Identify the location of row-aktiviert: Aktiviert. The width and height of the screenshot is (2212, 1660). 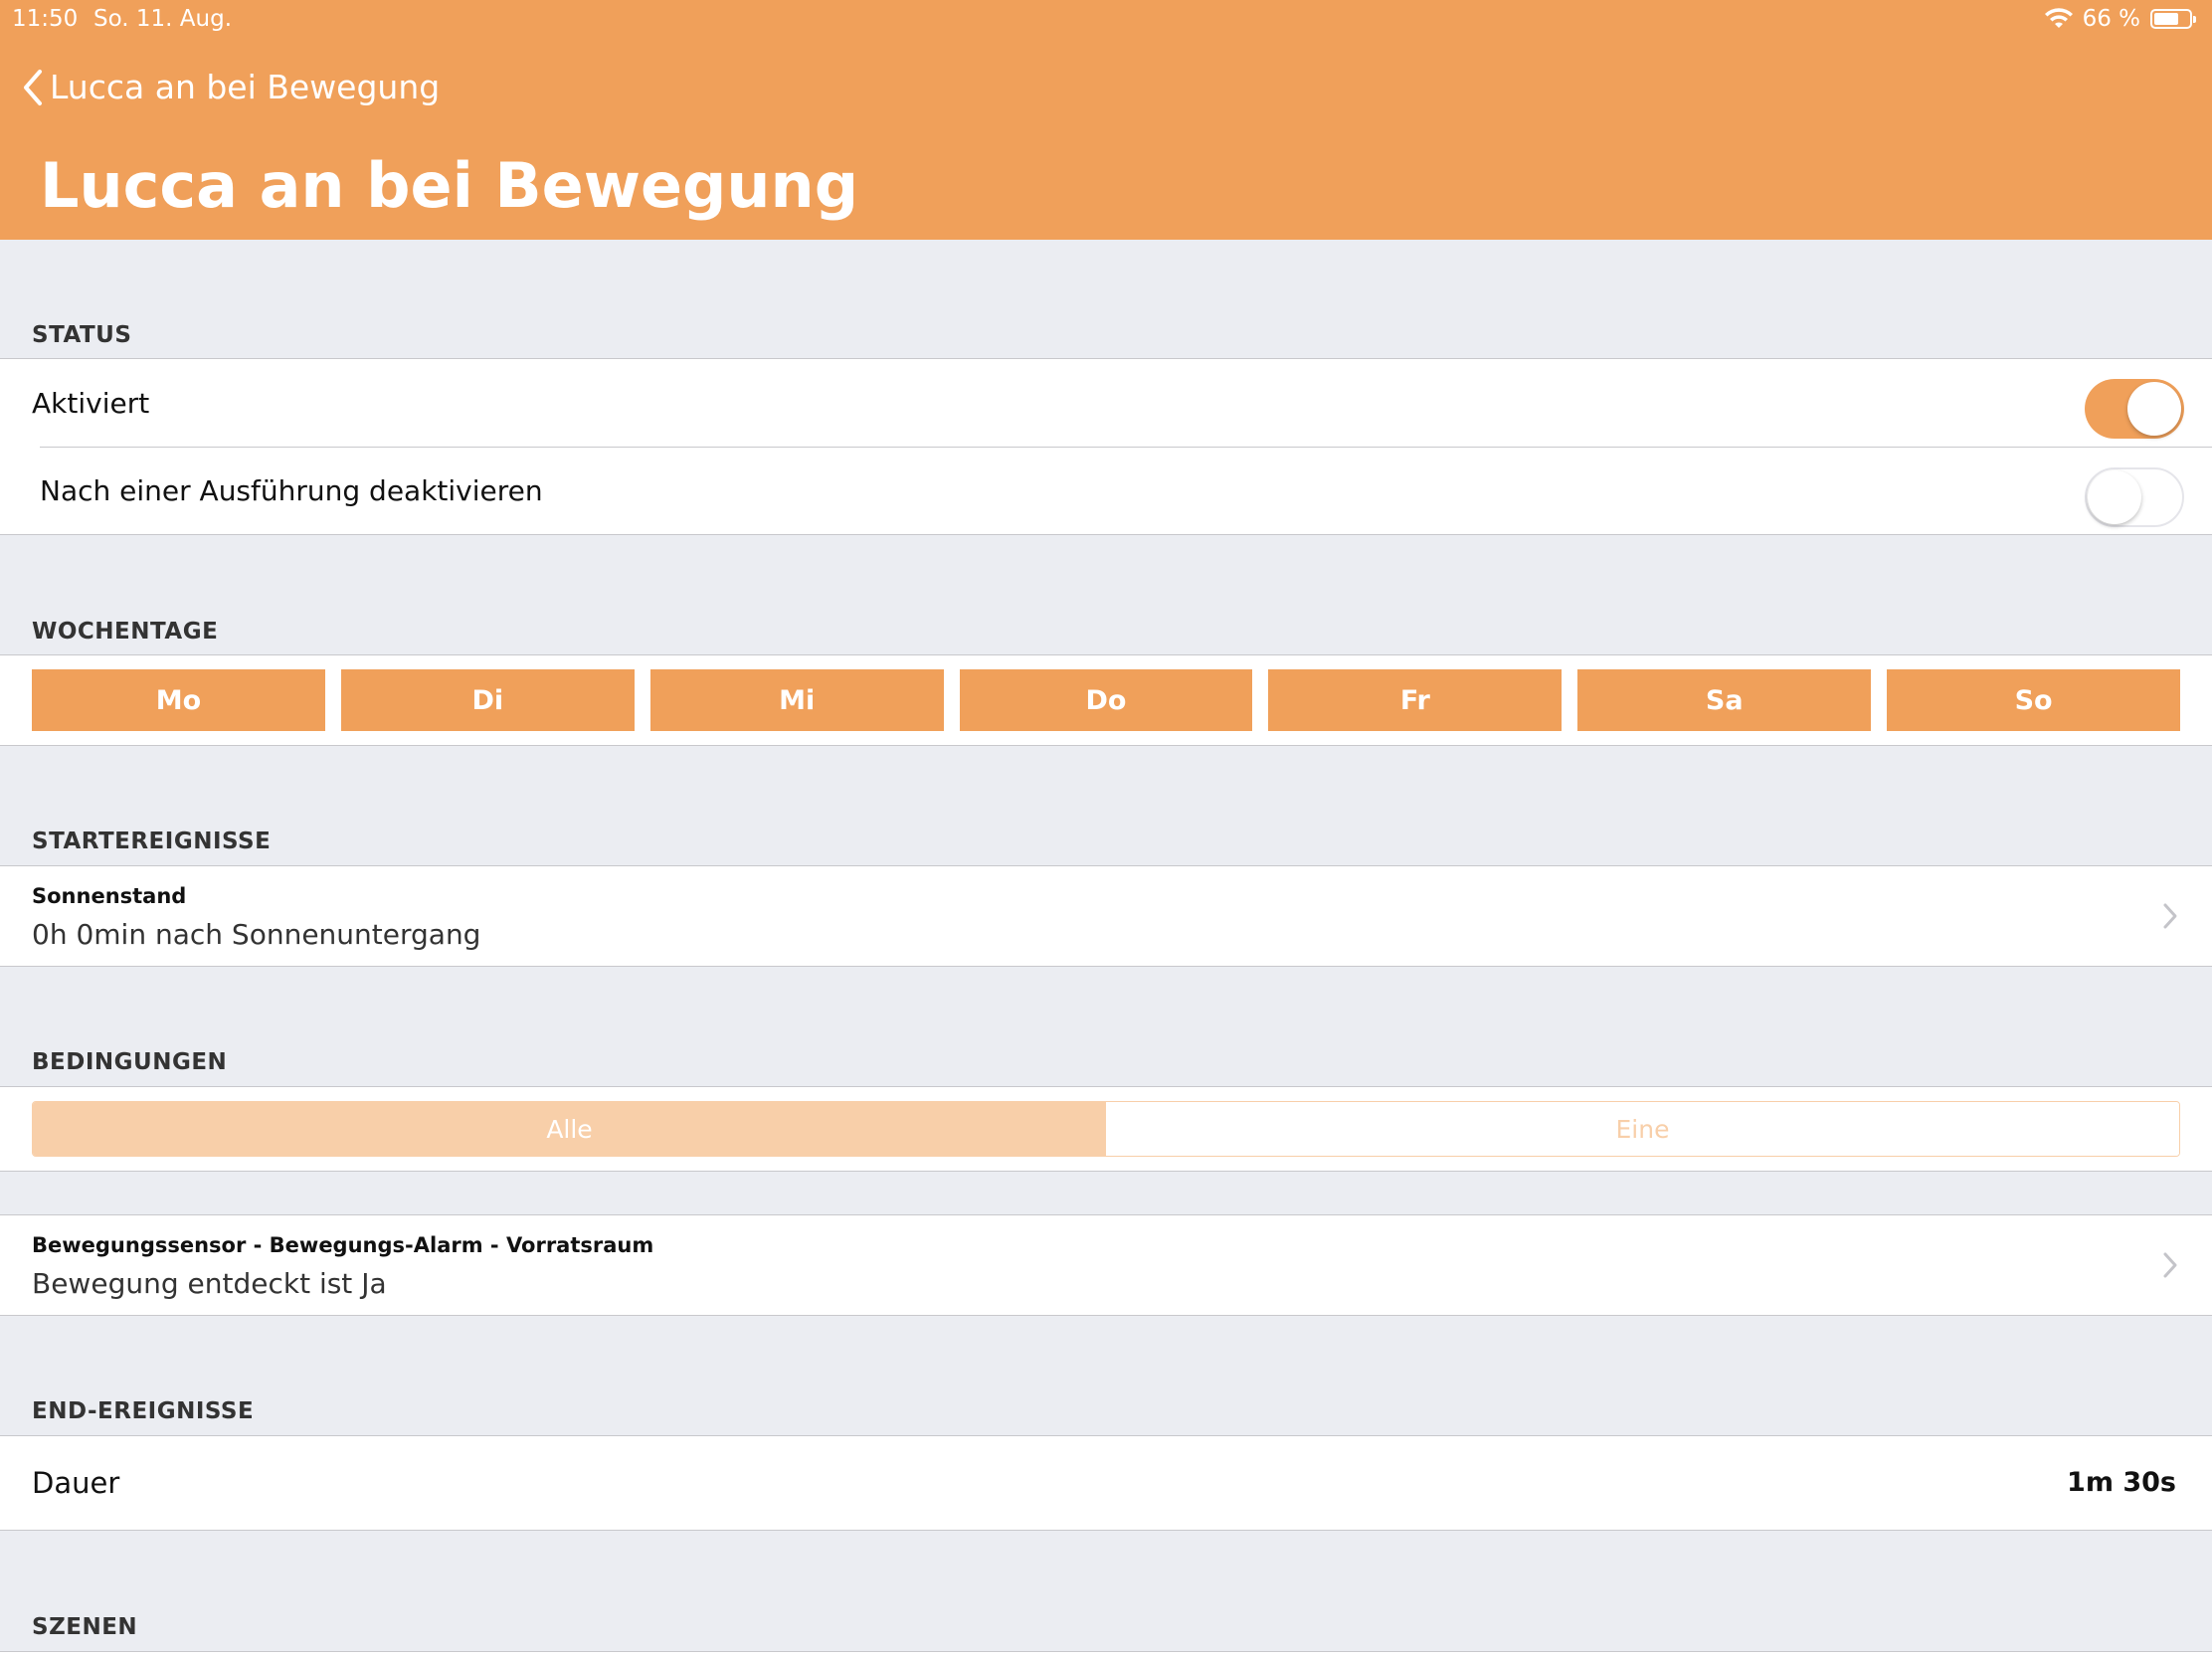
(1106, 403).